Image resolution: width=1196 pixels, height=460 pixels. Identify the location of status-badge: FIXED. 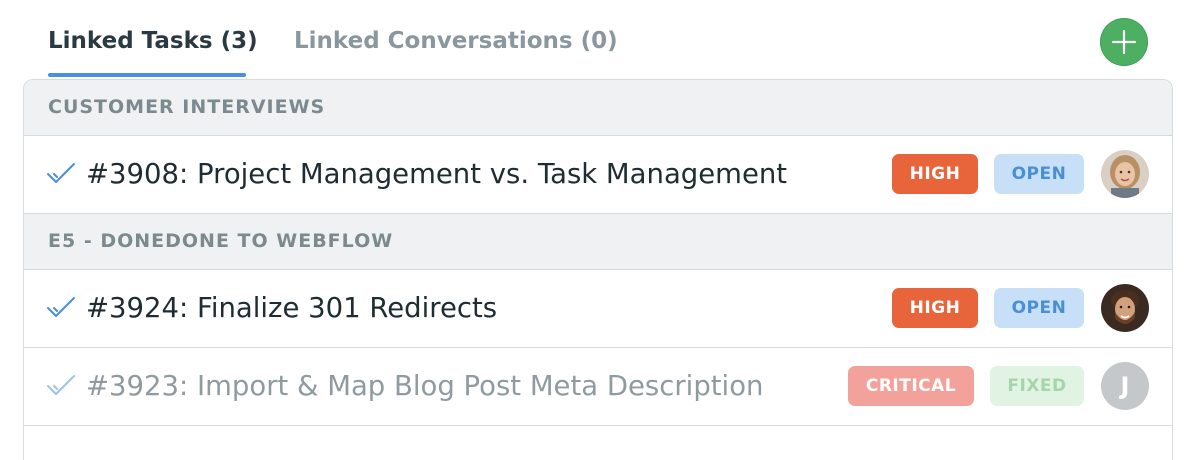
(1037, 386).